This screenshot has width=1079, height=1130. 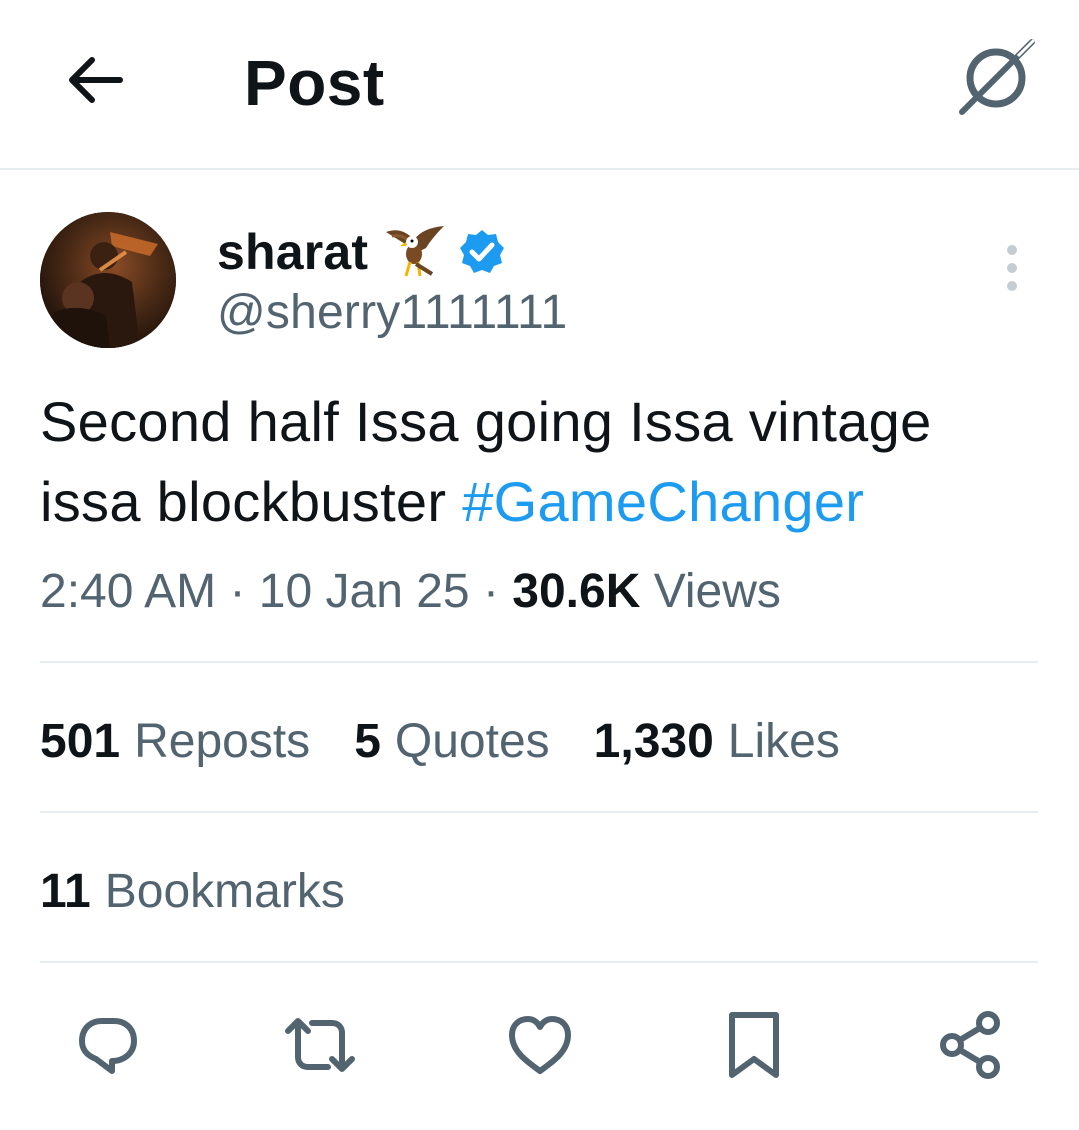 What do you see at coordinates (717, 591) in the screenshot?
I see `views-label: Views` at bounding box center [717, 591].